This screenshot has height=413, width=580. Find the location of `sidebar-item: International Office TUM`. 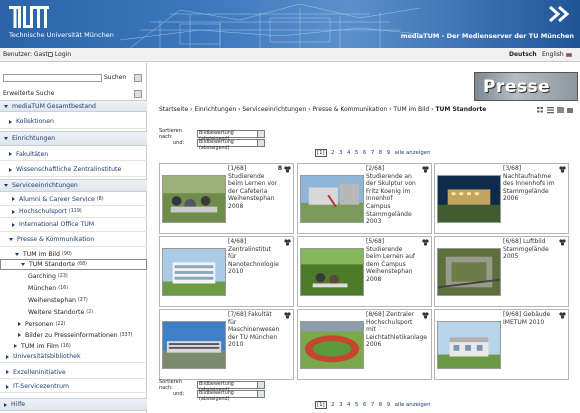

sidebar-item: International Office TUM is located at coordinates (73, 225).